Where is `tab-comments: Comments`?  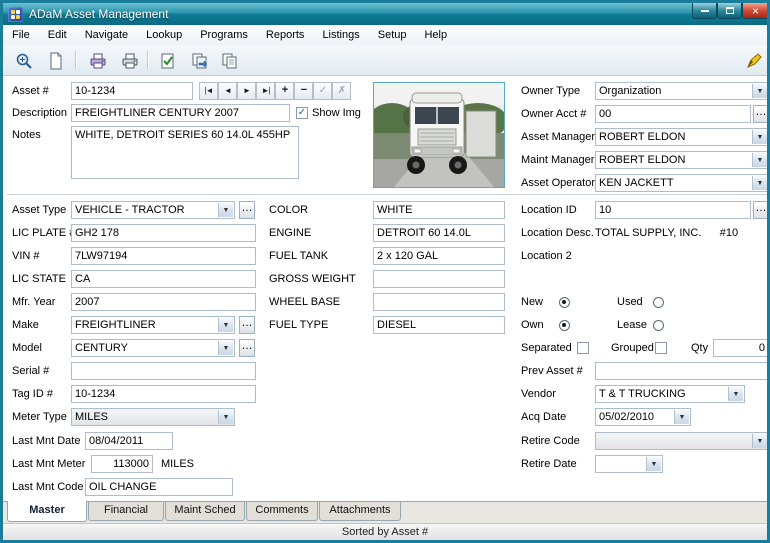 tab-comments: Comments is located at coordinates (282, 511).